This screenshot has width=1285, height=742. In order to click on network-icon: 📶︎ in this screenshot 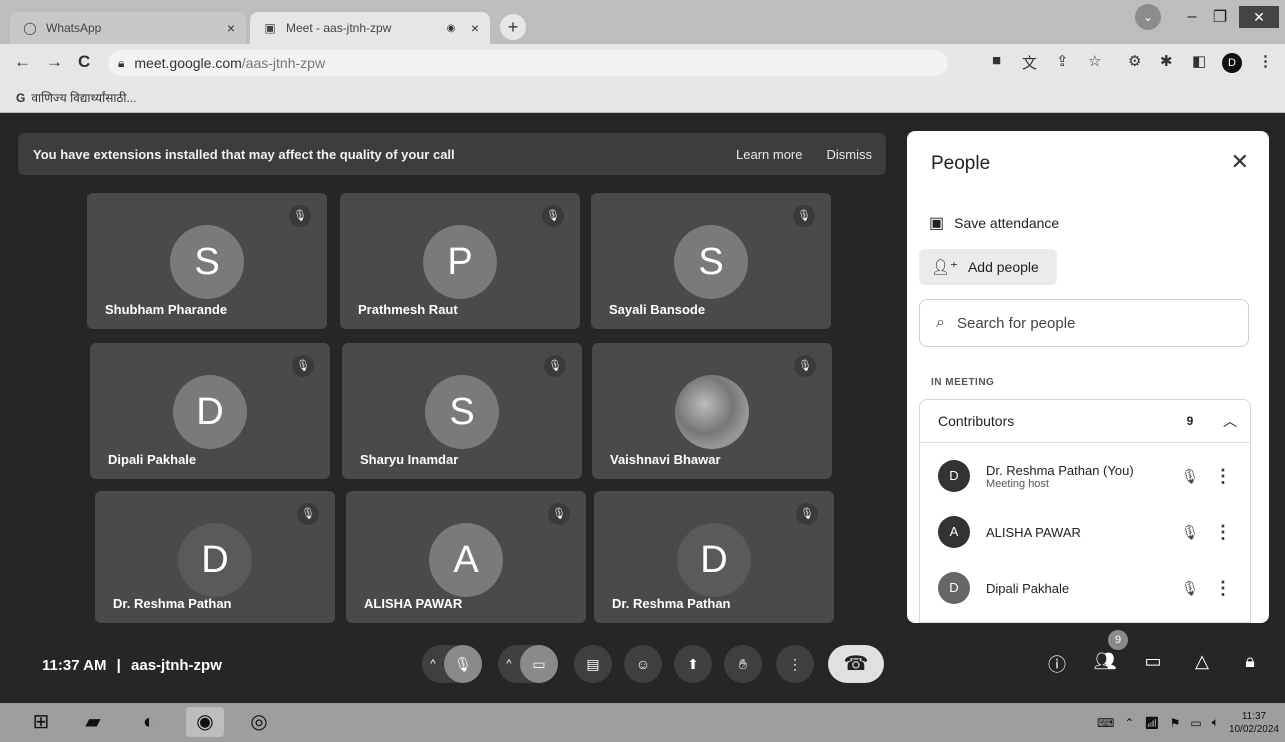, I will do `click(1151, 723)`.